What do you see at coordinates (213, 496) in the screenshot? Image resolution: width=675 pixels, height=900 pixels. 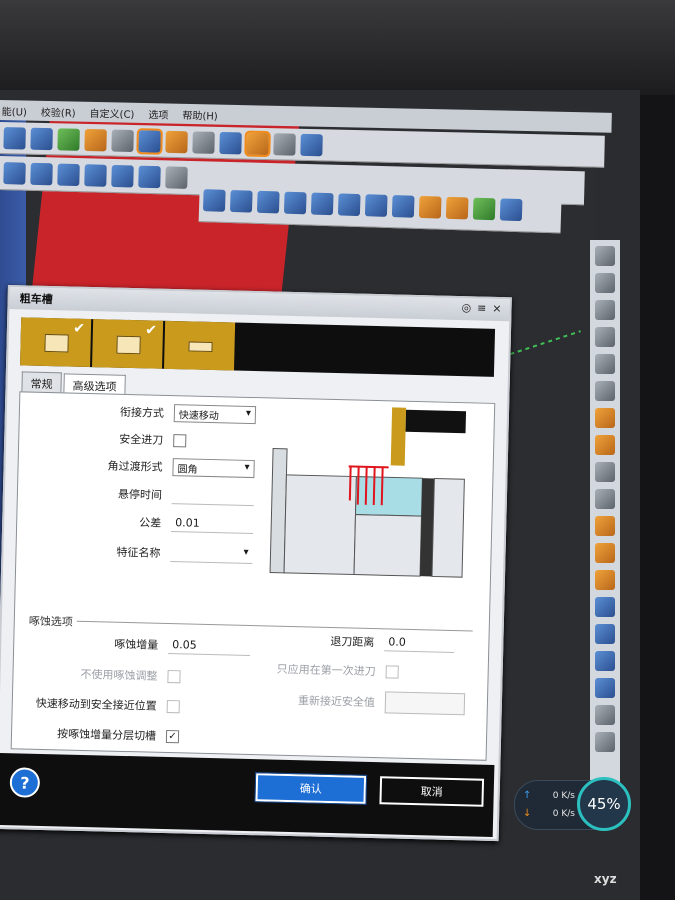 I see `dwell-input` at bounding box center [213, 496].